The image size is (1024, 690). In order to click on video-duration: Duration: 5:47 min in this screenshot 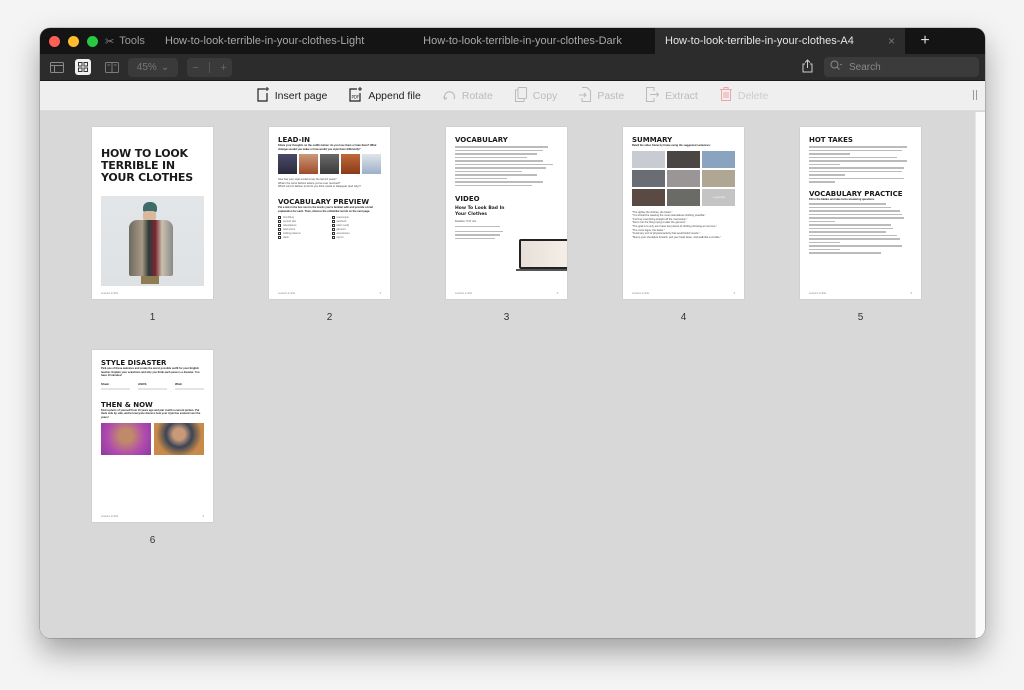, I will do `click(466, 221)`.